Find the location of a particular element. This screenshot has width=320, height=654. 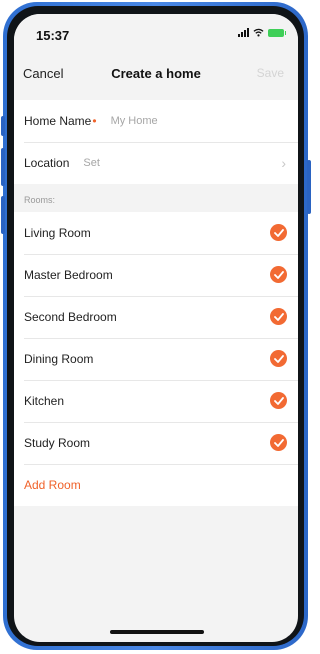

status-icons is located at coordinates (262, 32).